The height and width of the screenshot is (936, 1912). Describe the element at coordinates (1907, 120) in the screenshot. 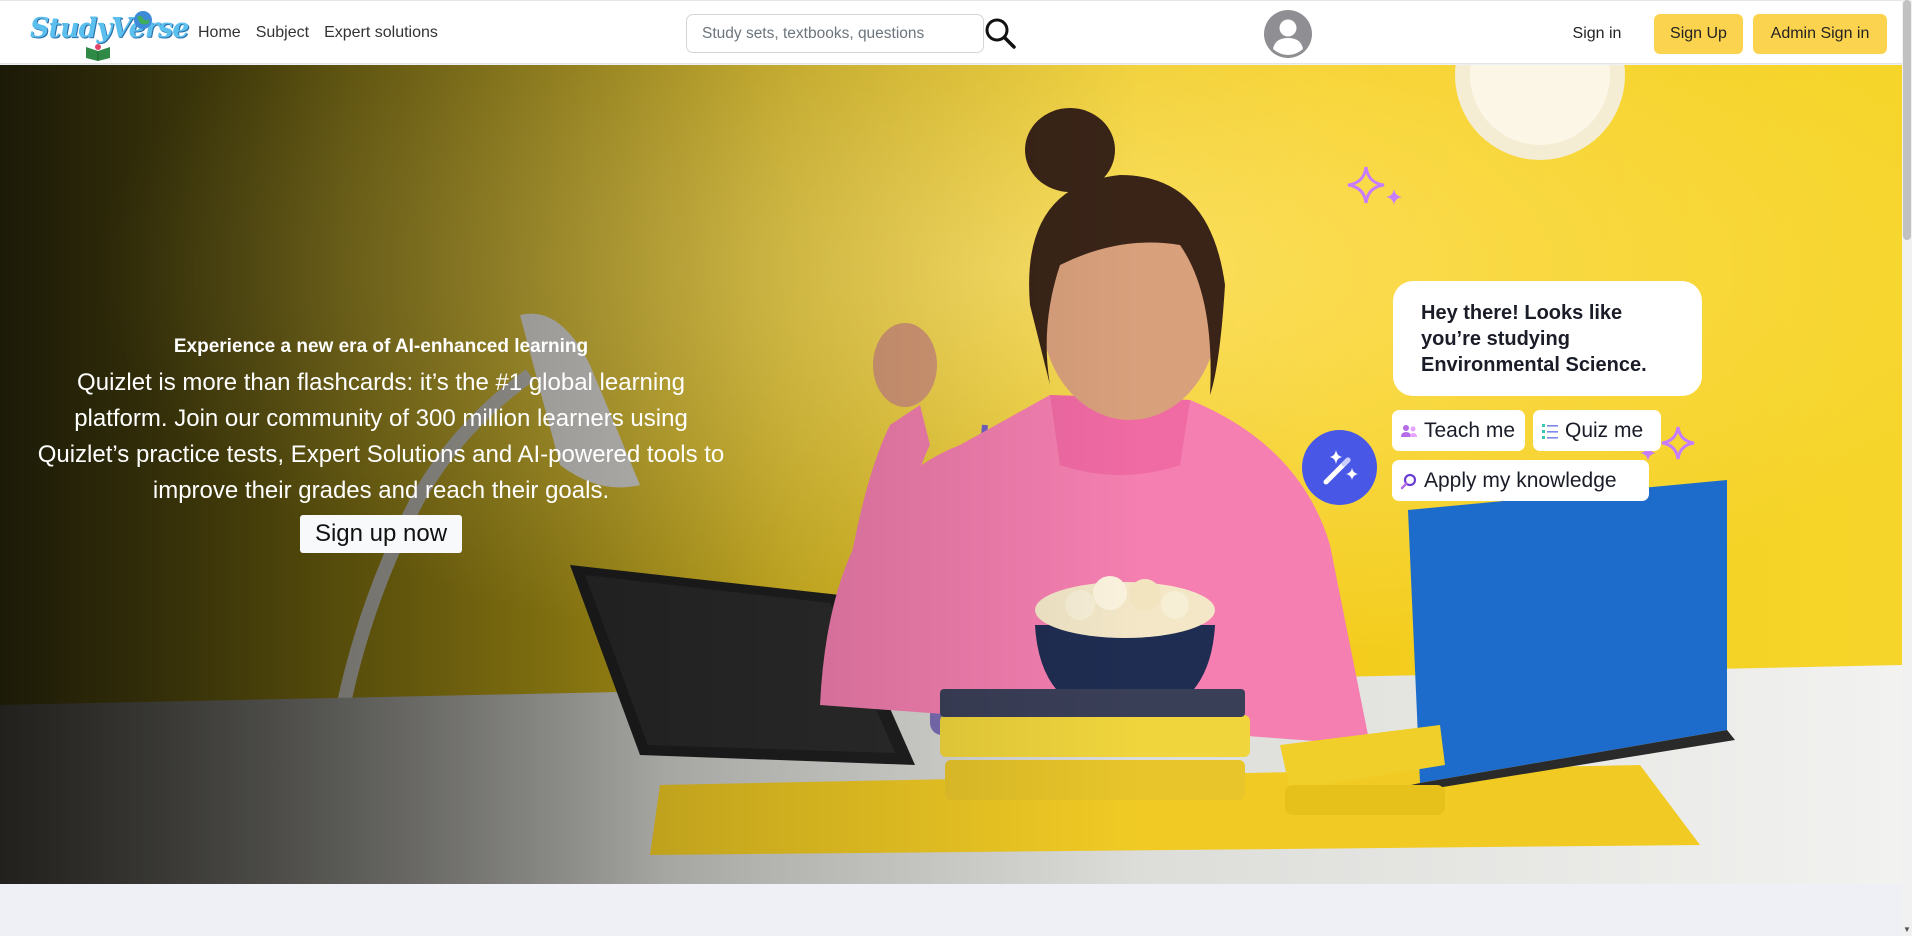

I see `scrollbar-thumb` at that location.